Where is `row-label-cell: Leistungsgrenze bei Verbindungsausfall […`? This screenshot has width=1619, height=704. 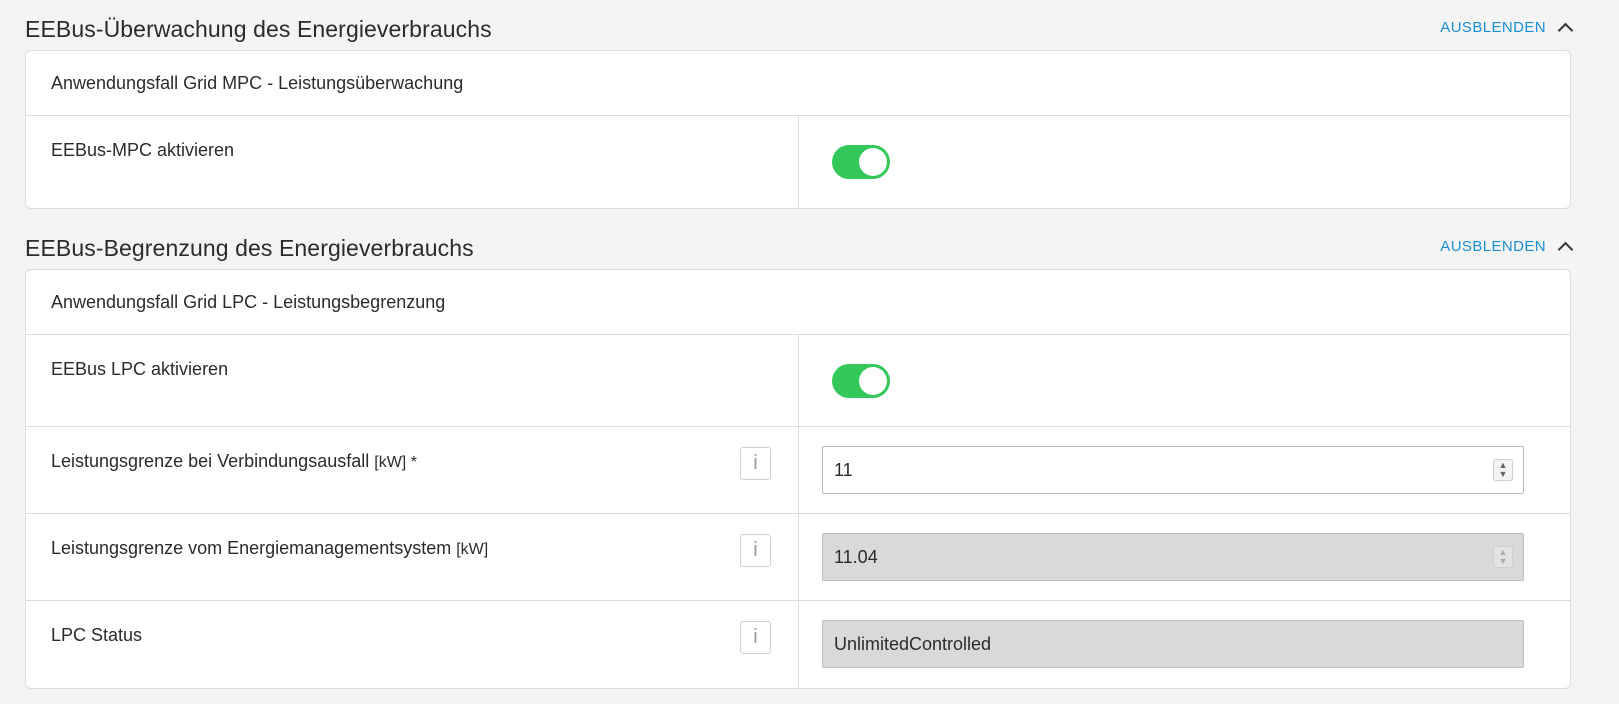 row-label-cell: Leistungsgrenze bei Verbindungsausfall [… is located at coordinates (412, 470).